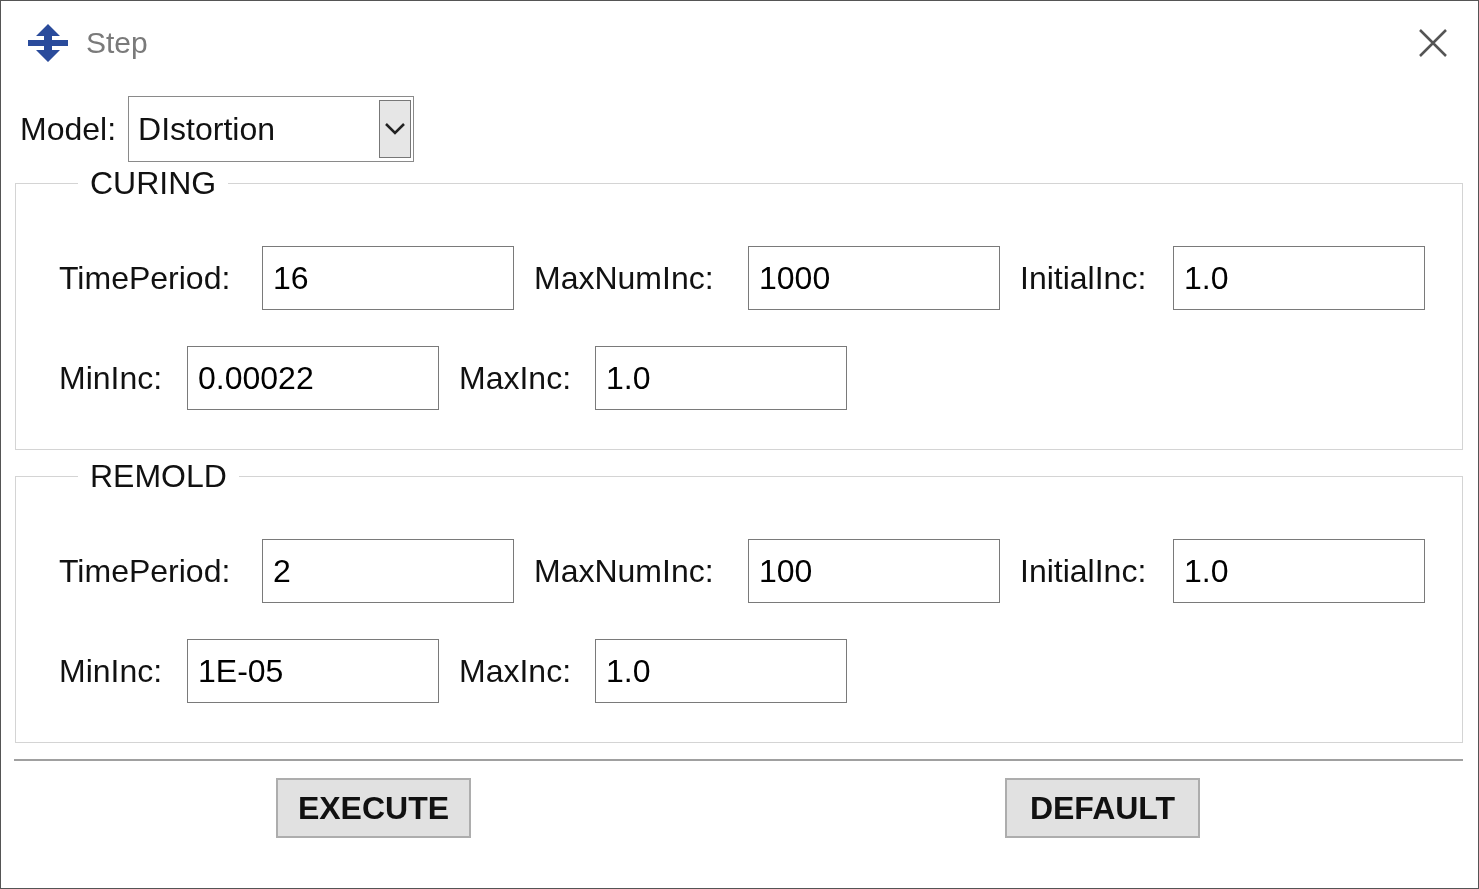  Describe the element at coordinates (313, 378) in the screenshot. I see `input-field: 0.00022` at that location.